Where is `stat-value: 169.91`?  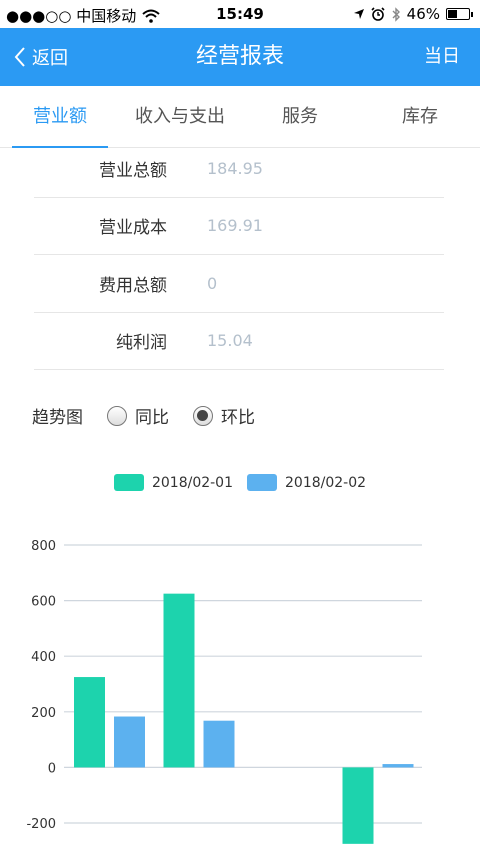 stat-value: 169.91 is located at coordinates (235, 226).